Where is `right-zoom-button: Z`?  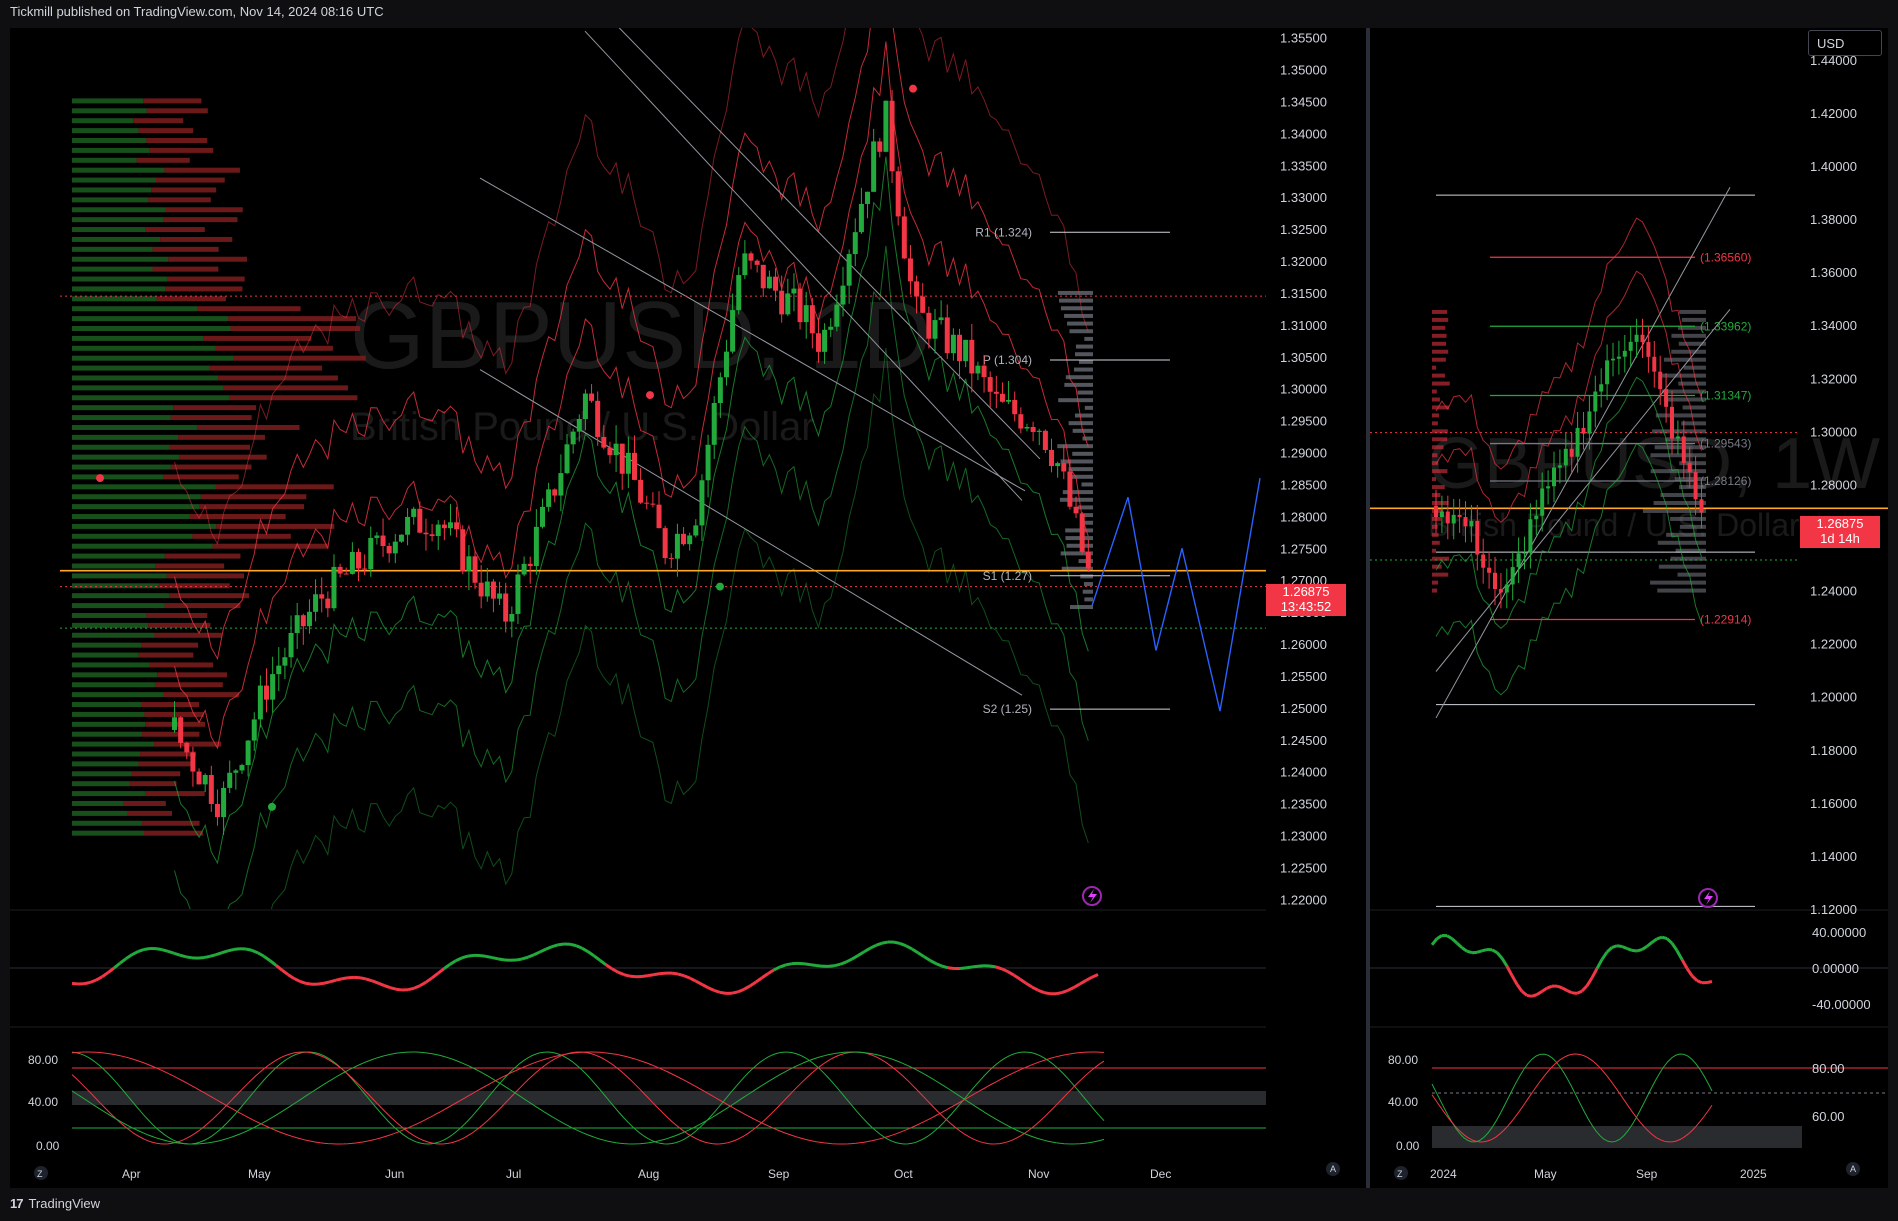 right-zoom-button: Z is located at coordinates (1401, 1173).